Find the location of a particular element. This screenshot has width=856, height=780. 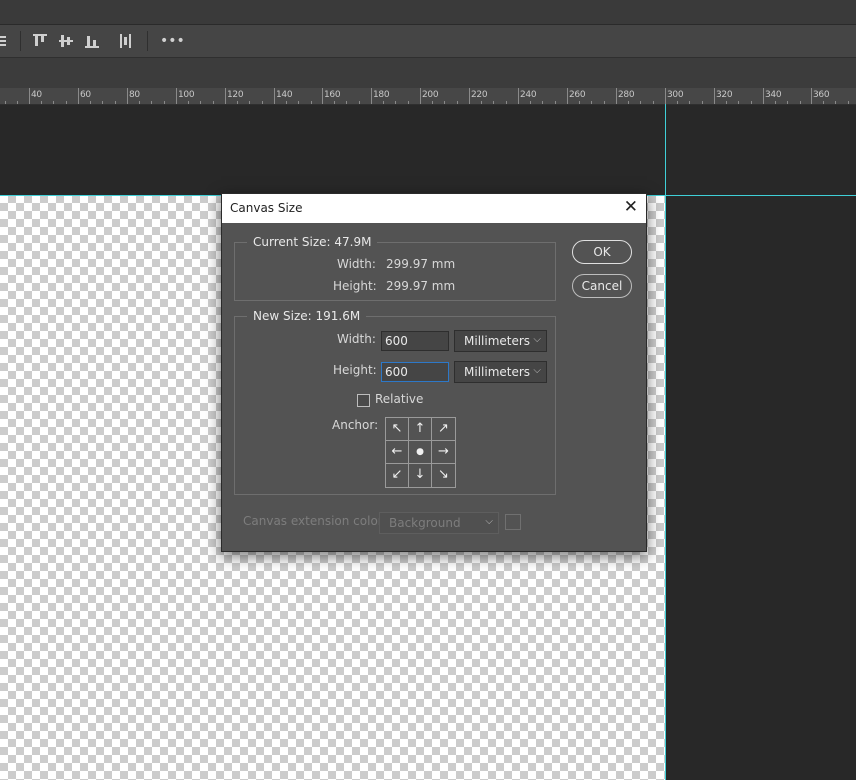

anchor-grid: ↖ ↑ ↗ ← ● → ↙ ↓ ↘ is located at coordinates (420, 452).